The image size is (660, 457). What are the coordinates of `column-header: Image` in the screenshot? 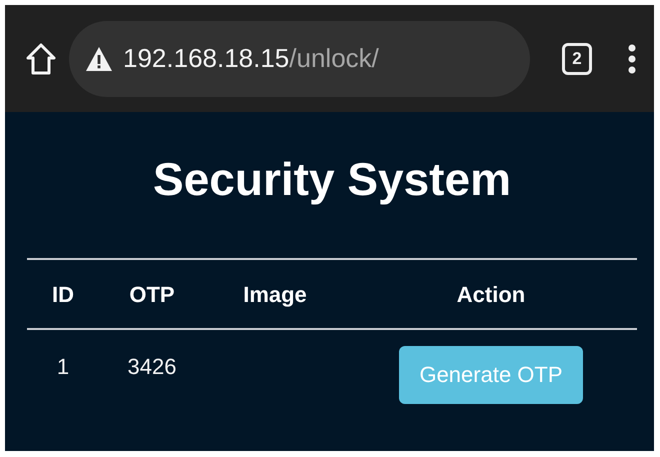 It's located at (275, 295).